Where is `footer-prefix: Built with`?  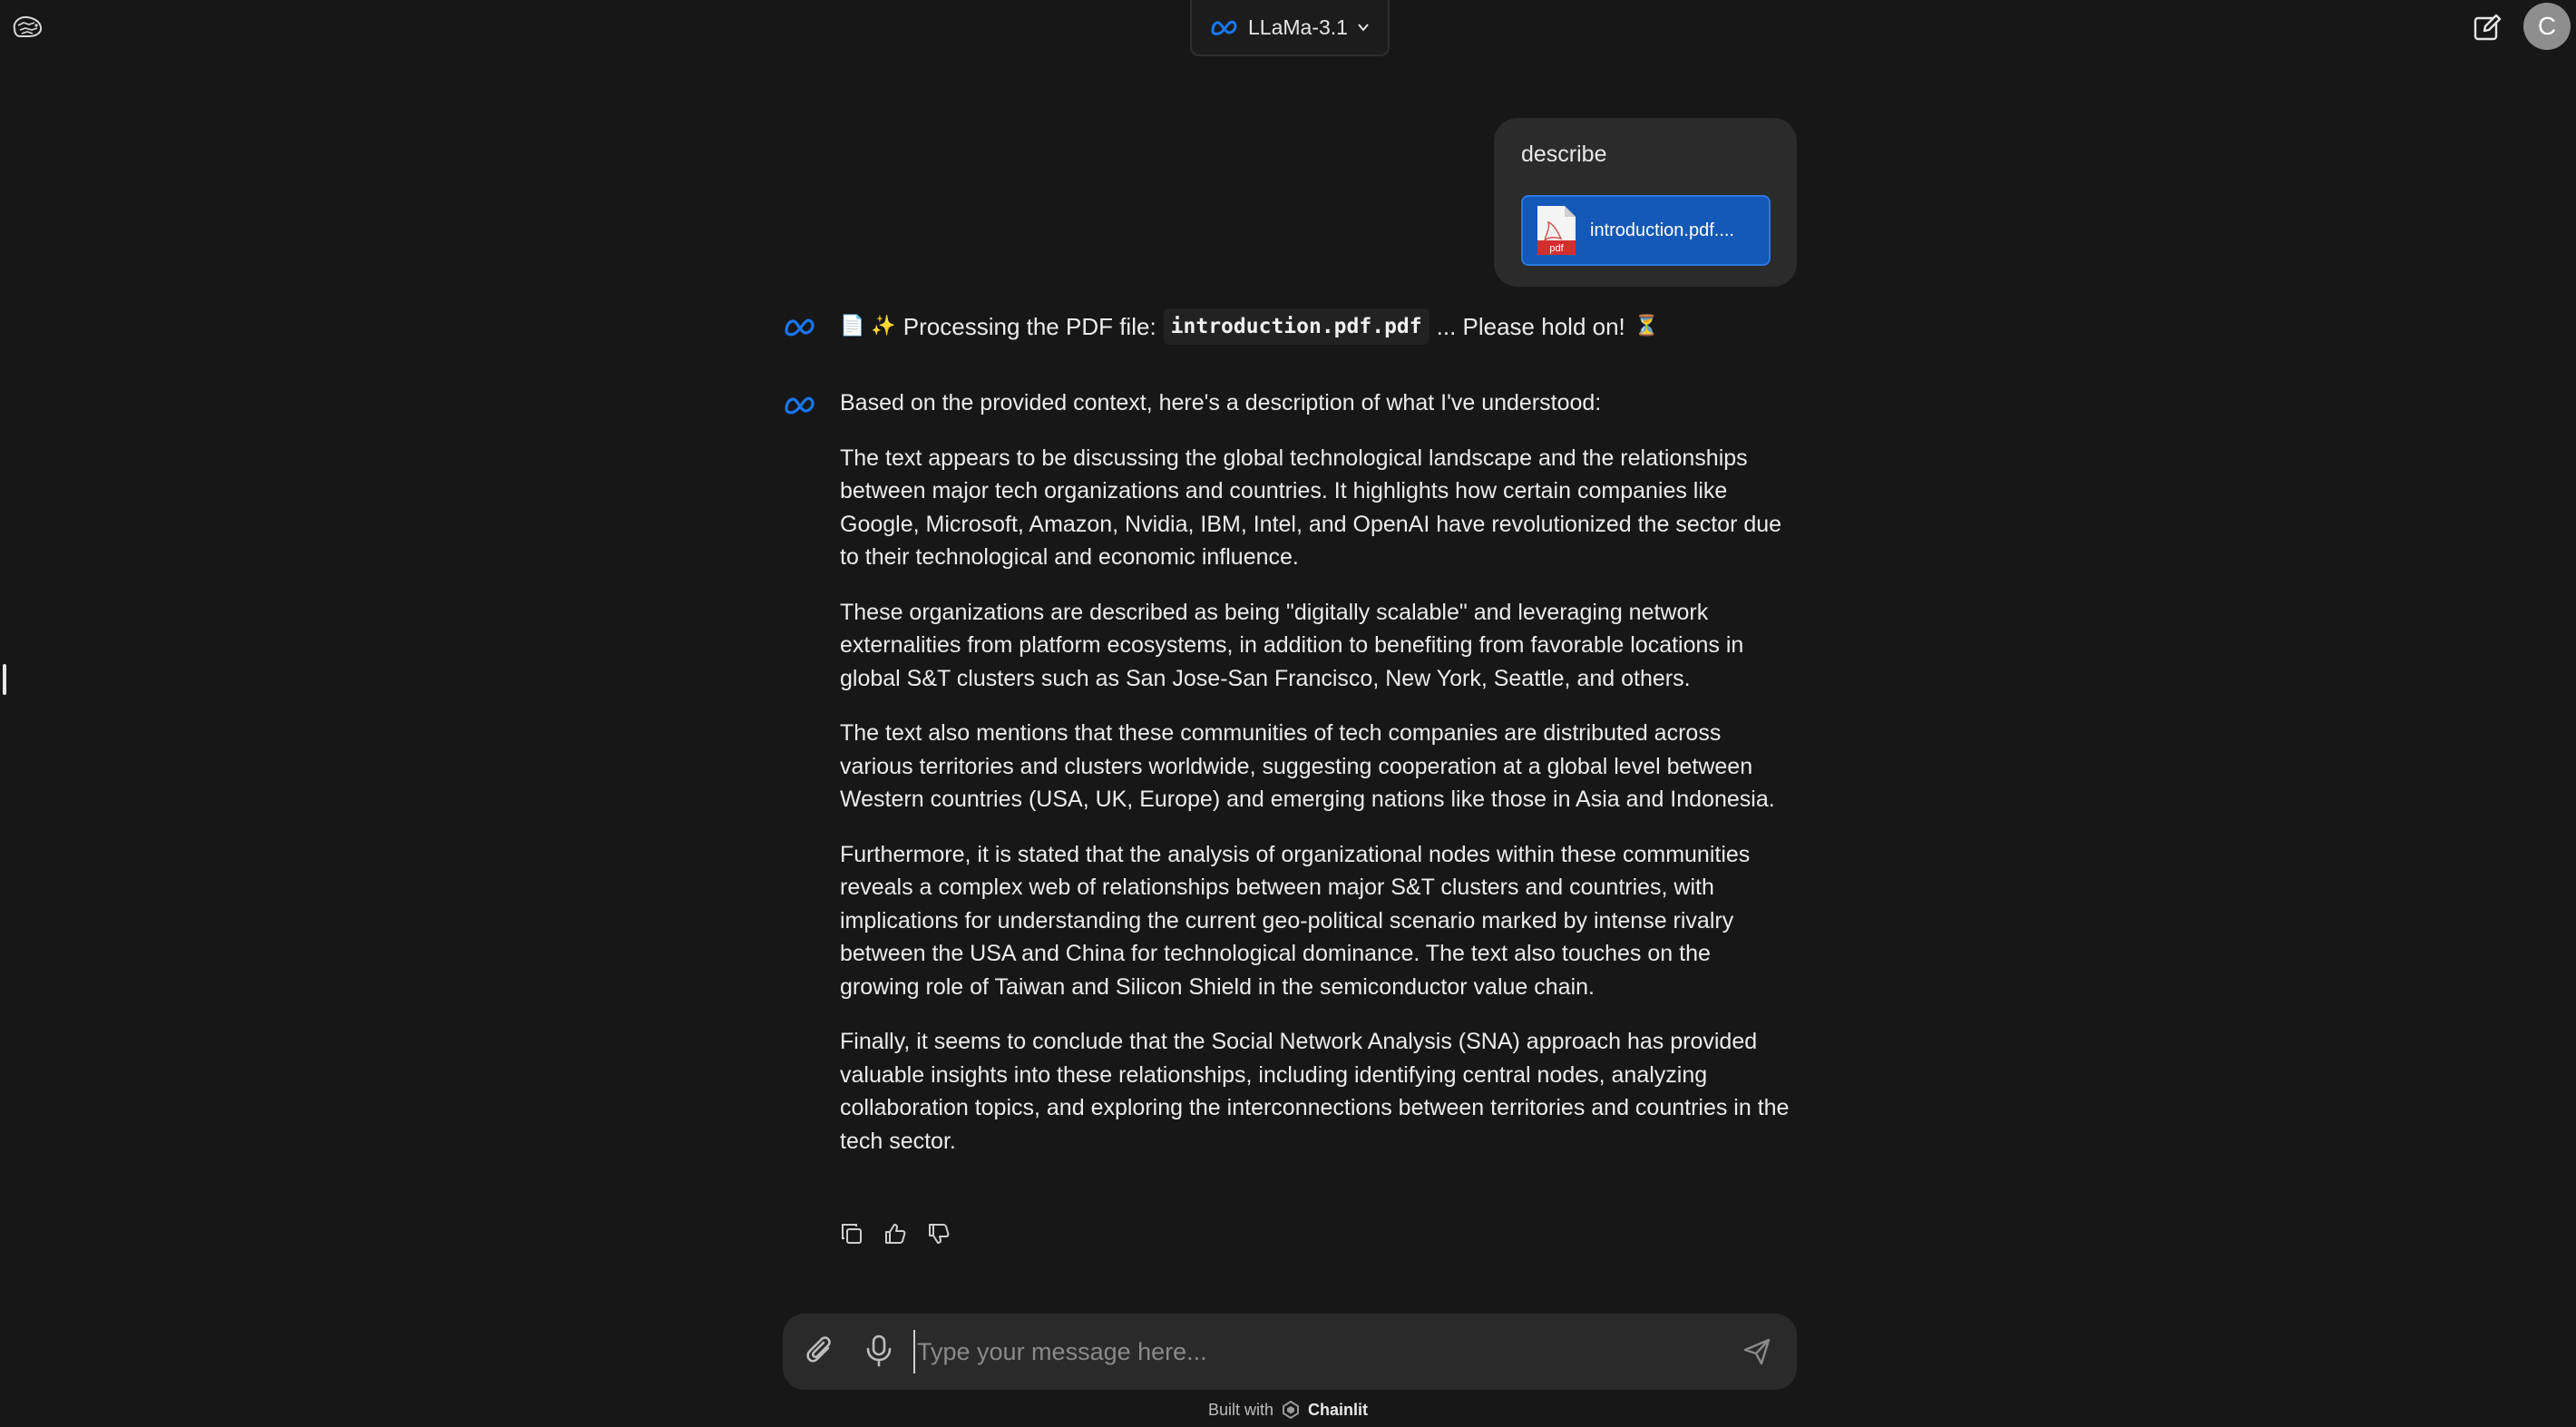
footer-prefix: Built with is located at coordinates (1240, 1409).